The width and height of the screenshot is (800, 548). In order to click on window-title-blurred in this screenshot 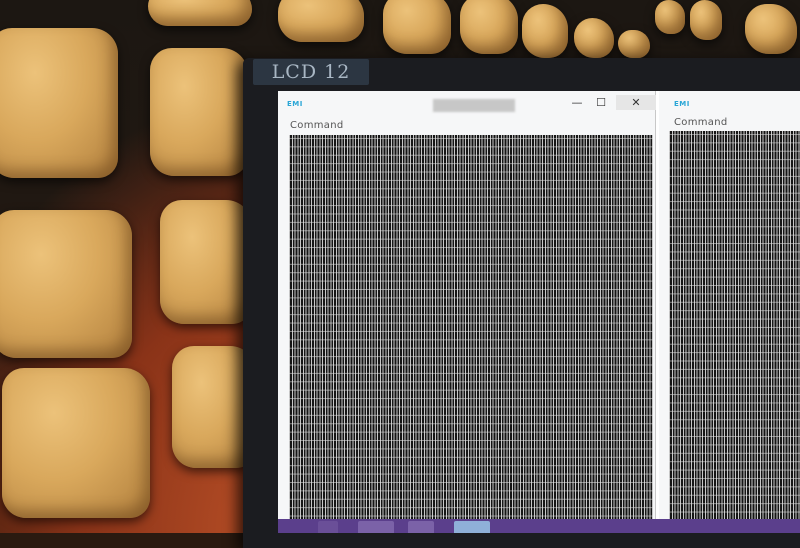, I will do `click(474, 105)`.